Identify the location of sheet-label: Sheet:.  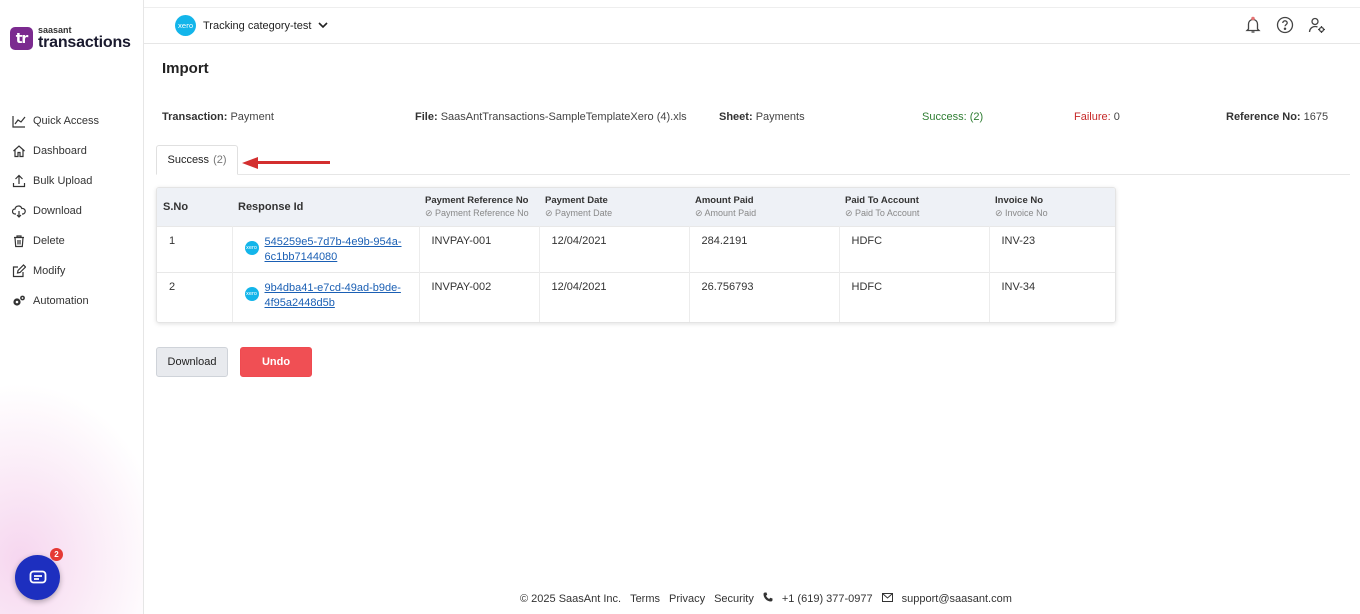
(736, 117).